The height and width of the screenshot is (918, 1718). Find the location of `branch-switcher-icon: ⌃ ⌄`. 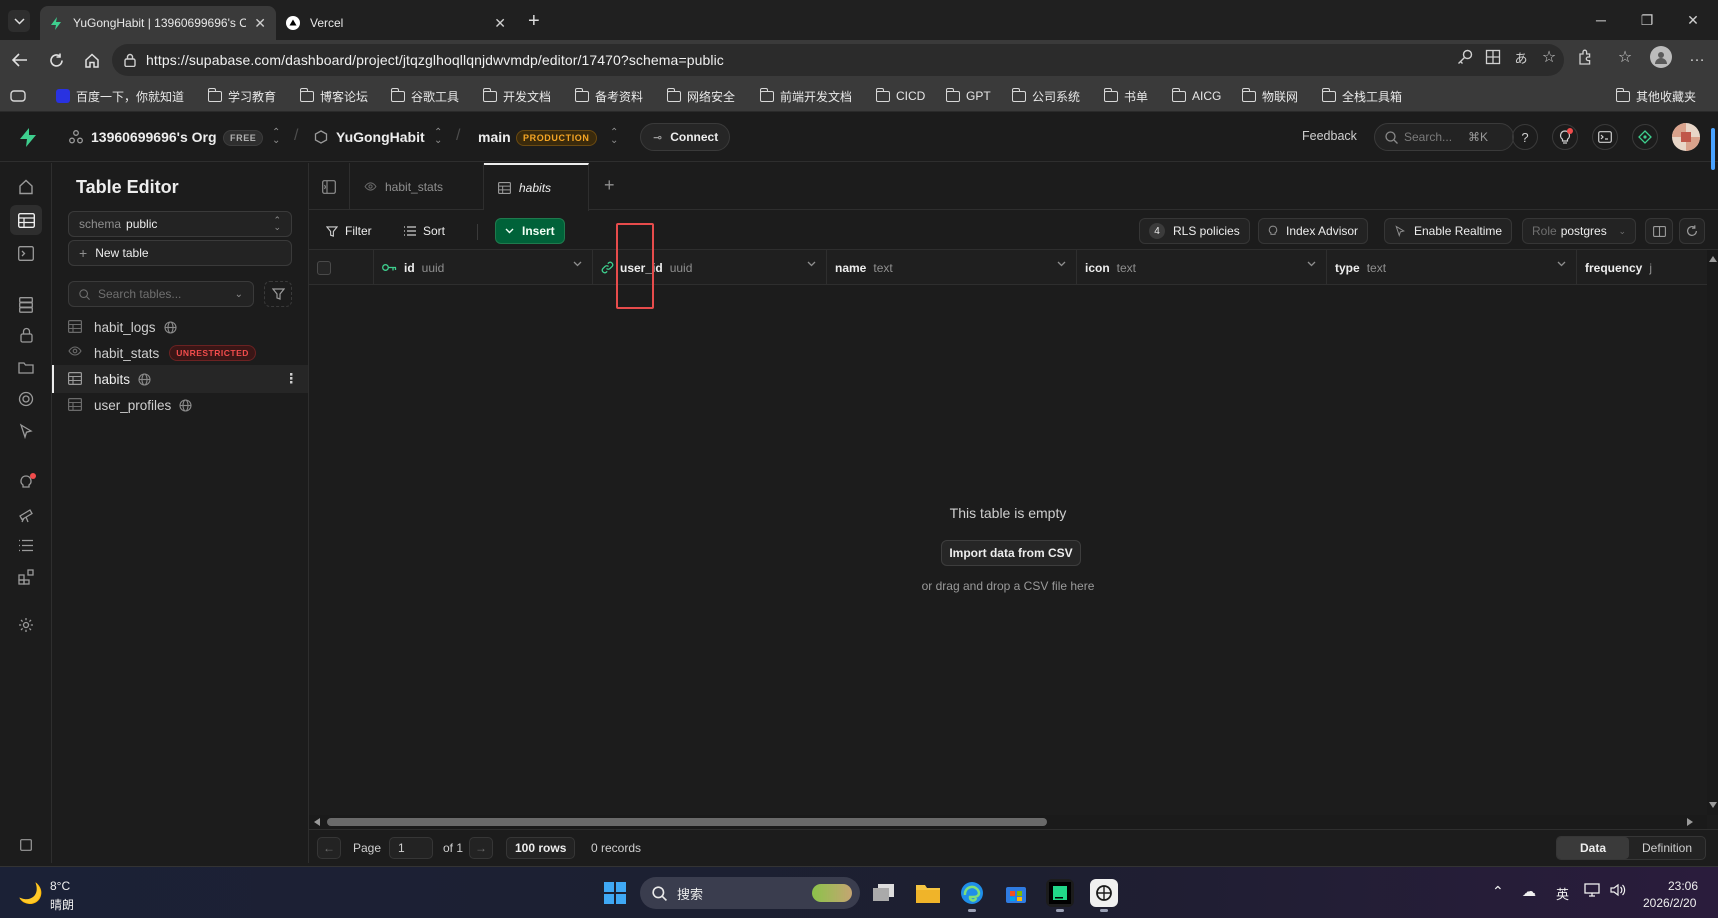

branch-switcher-icon: ⌃ ⌄ is located at coordinates (614, 137).